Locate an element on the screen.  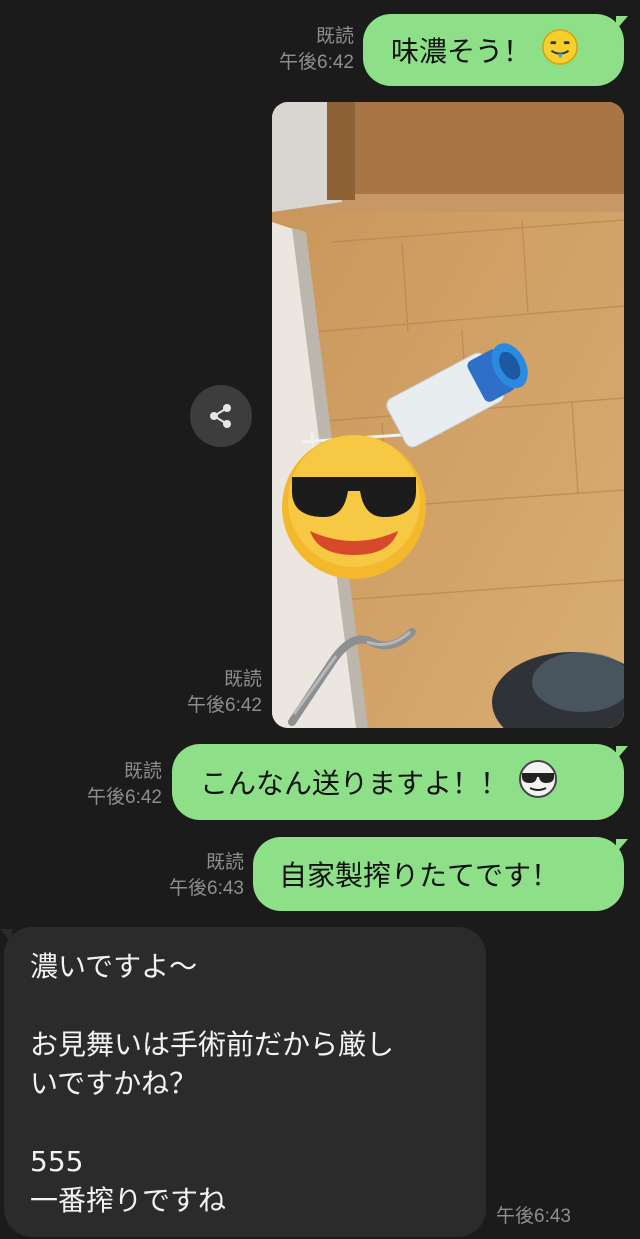
drooling-face-emoji-icon is located at coordinates (560, 50).